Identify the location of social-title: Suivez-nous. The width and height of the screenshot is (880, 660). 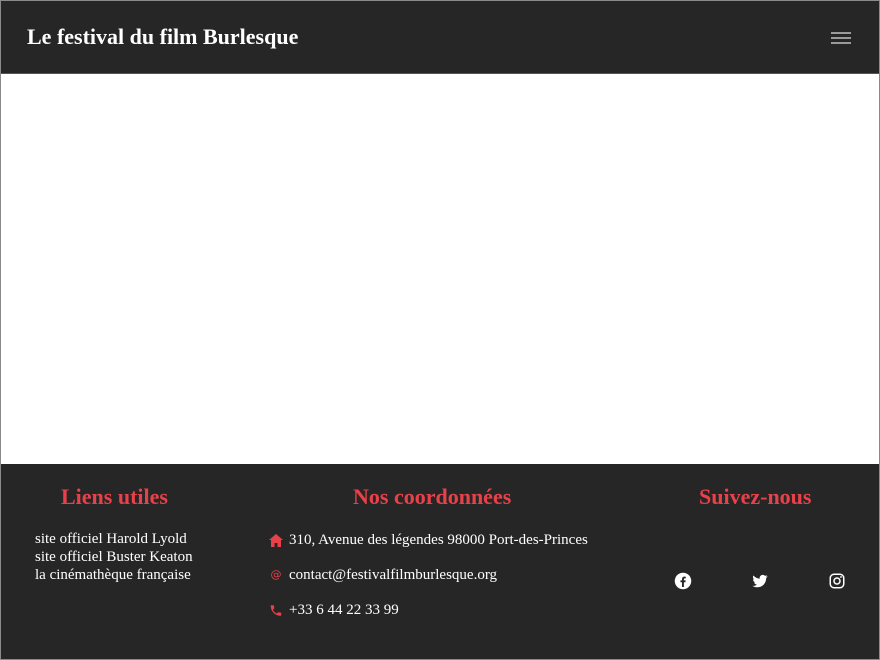
(755, 496).